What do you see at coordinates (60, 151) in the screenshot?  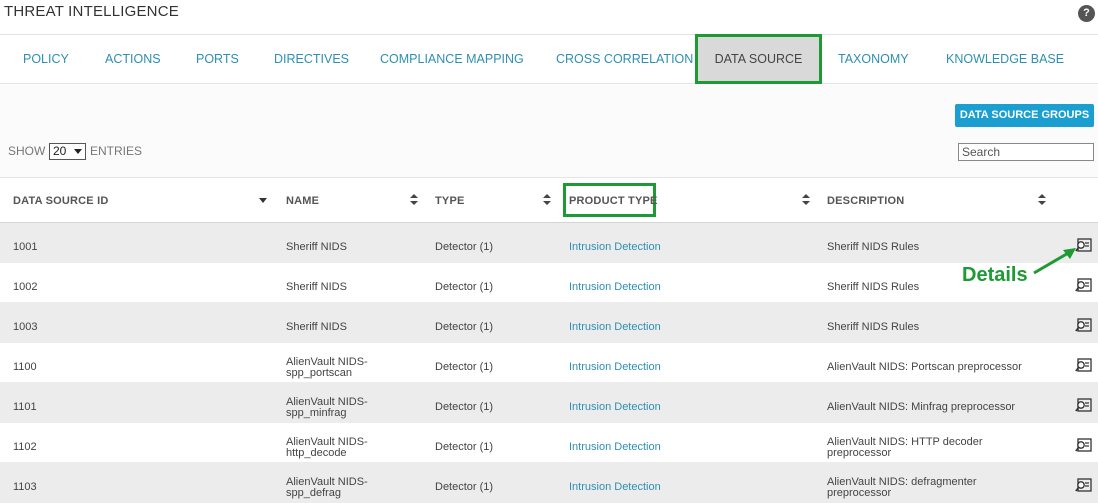 I see `entries-value: 20` at bounding box center [60, 151].